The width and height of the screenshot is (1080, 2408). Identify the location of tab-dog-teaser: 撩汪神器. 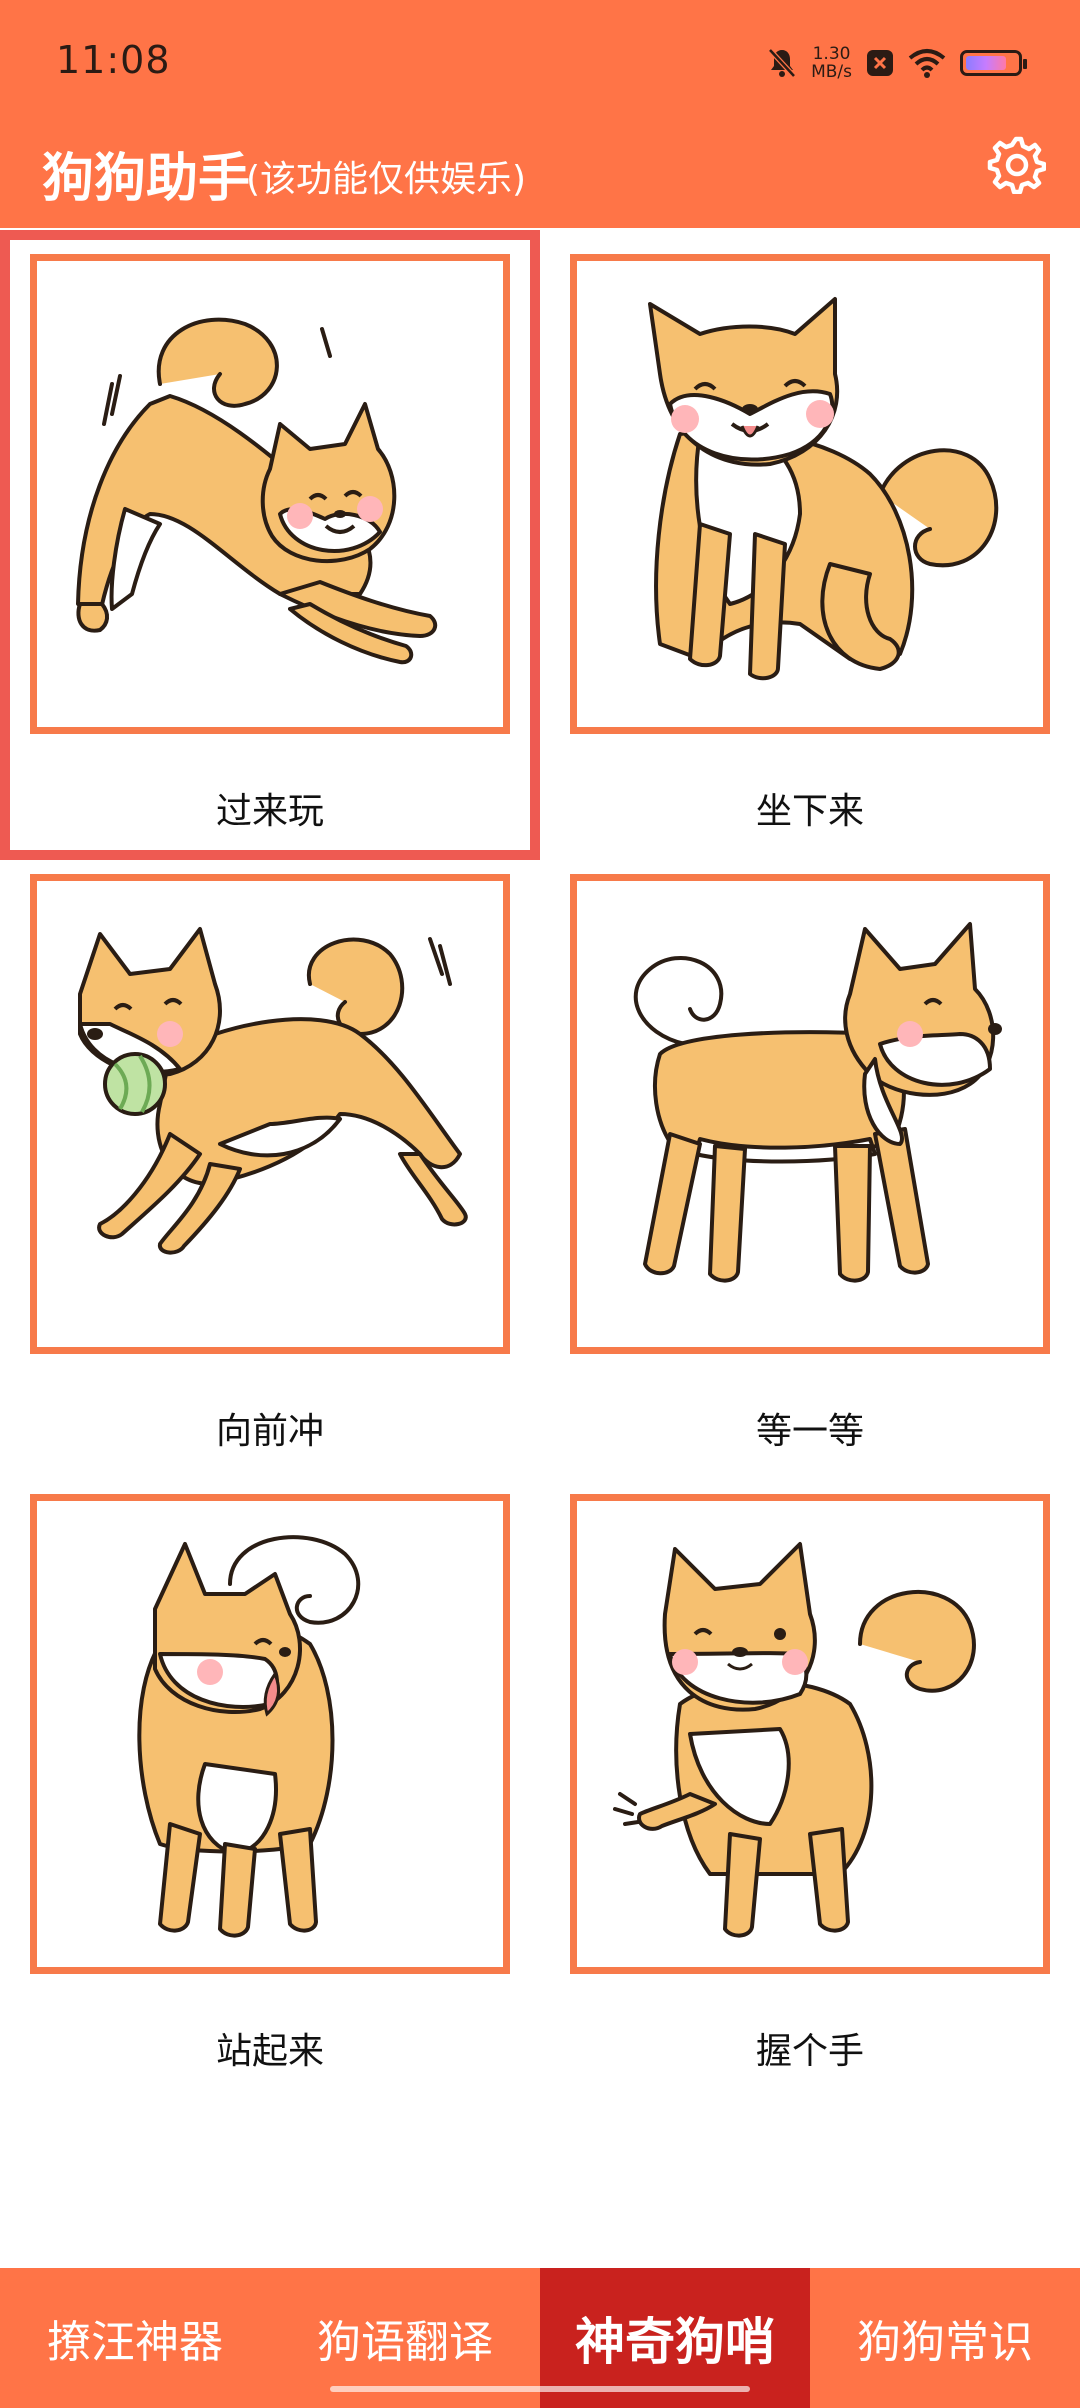
(135, 2338).